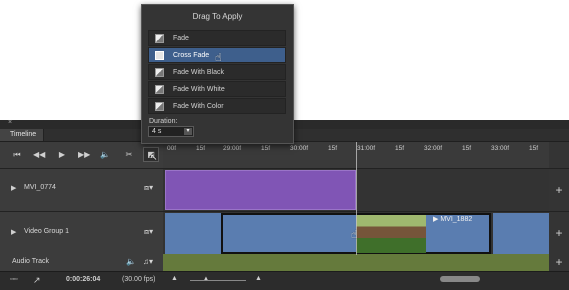  Describe the element at coordinates (559, 263) in the screenshot. I see `add-audio-icon: +` at that location.